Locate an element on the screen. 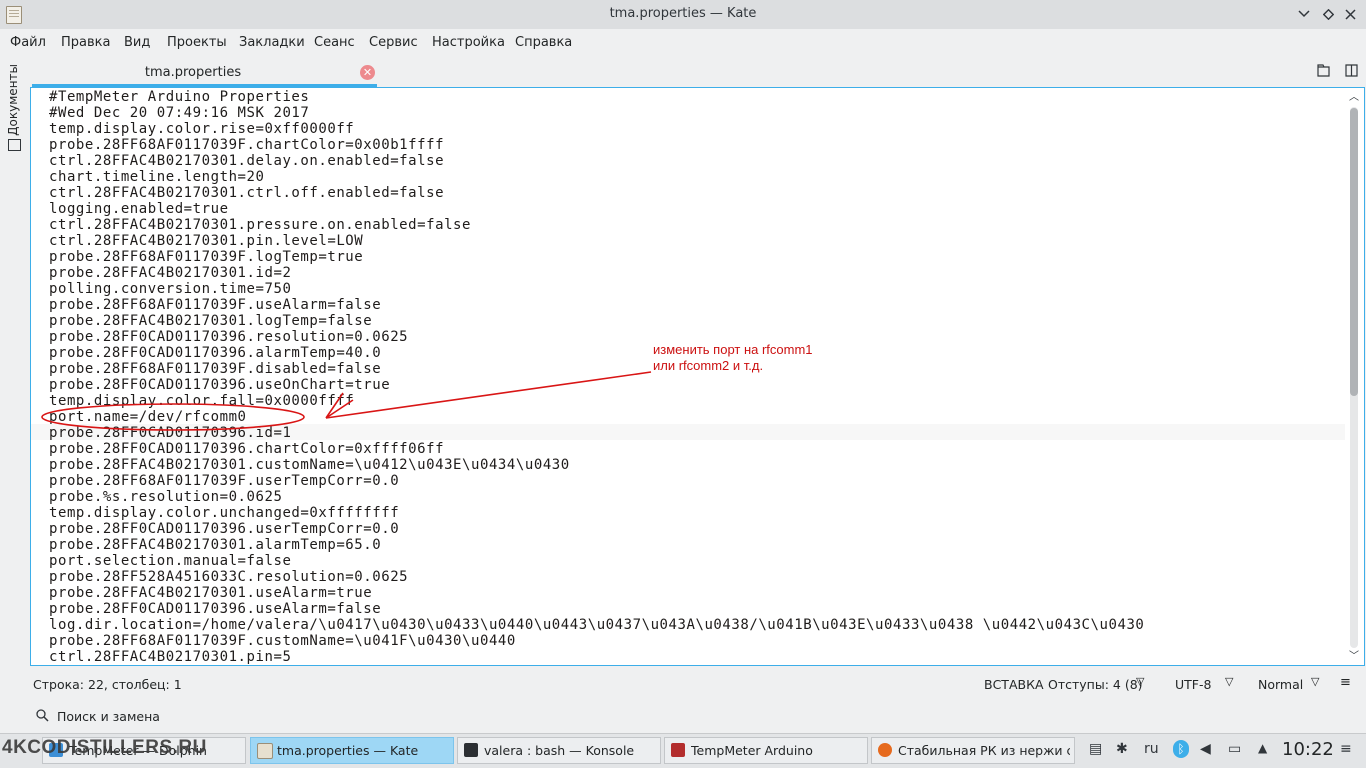 This screenshot has width=1366, height=768. search-bar: Поиск и замена is located at coordinates (683, 718).